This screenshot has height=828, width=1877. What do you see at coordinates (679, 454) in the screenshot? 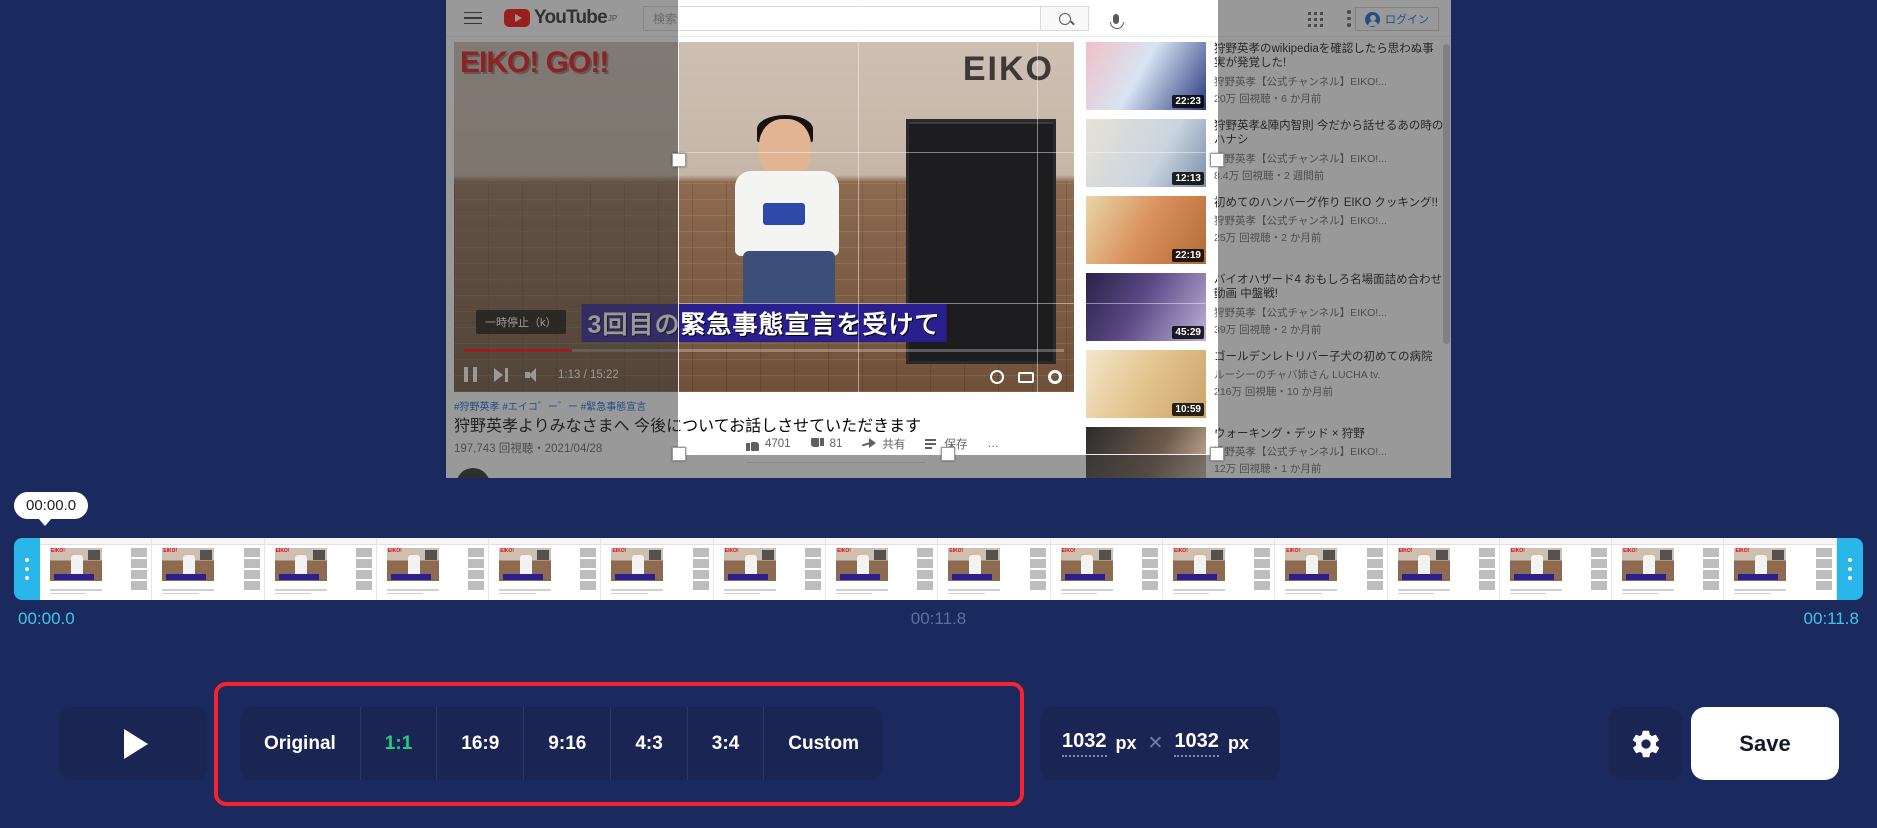
I see `crop-handle-bottom-left` at bounding box center [679, 454].